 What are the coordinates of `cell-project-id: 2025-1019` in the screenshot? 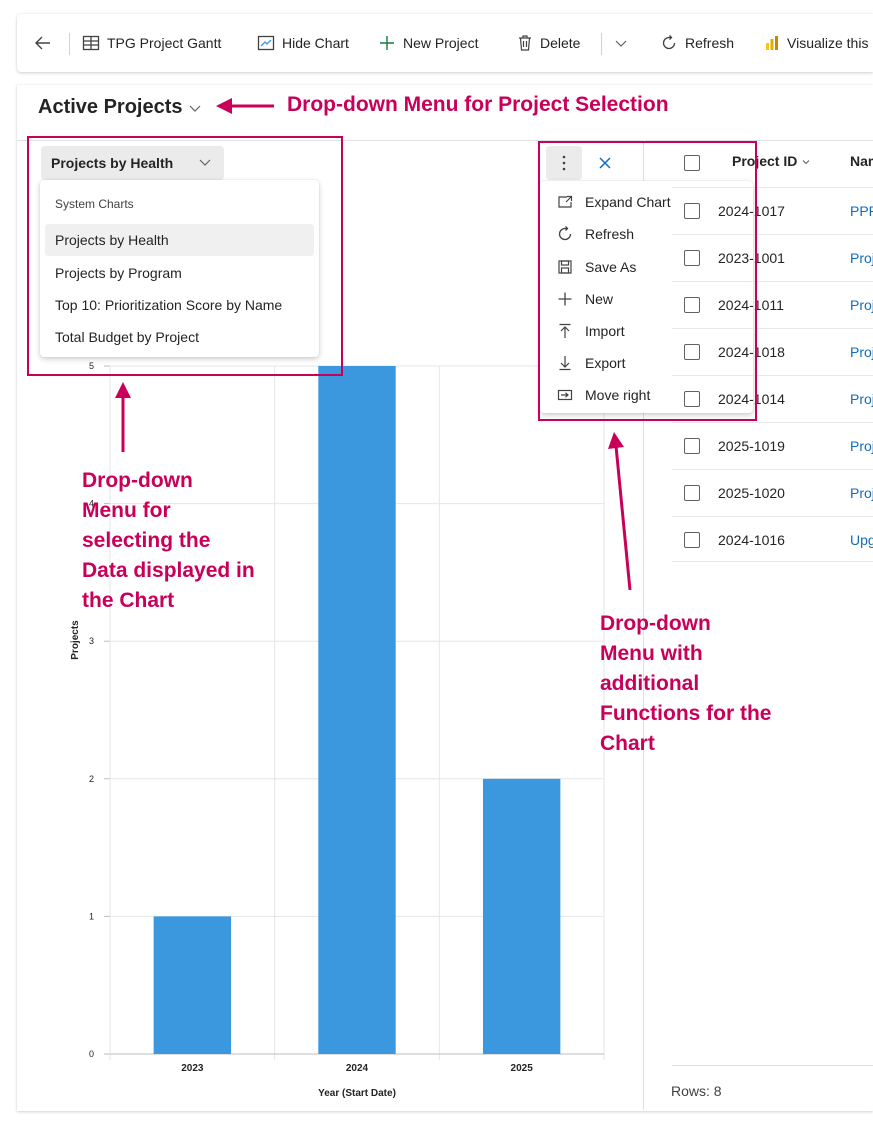 It's located at (751, 446).